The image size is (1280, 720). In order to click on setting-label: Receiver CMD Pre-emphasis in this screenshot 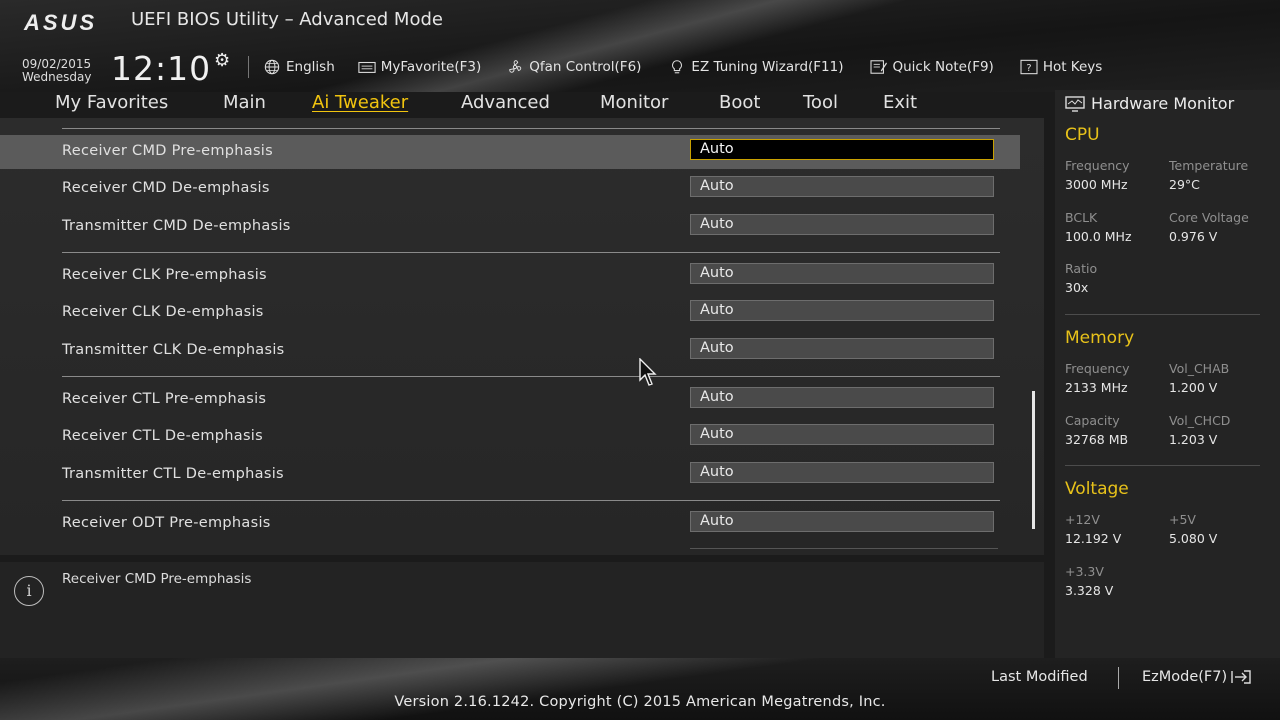, I will do `click(167, 151)`.